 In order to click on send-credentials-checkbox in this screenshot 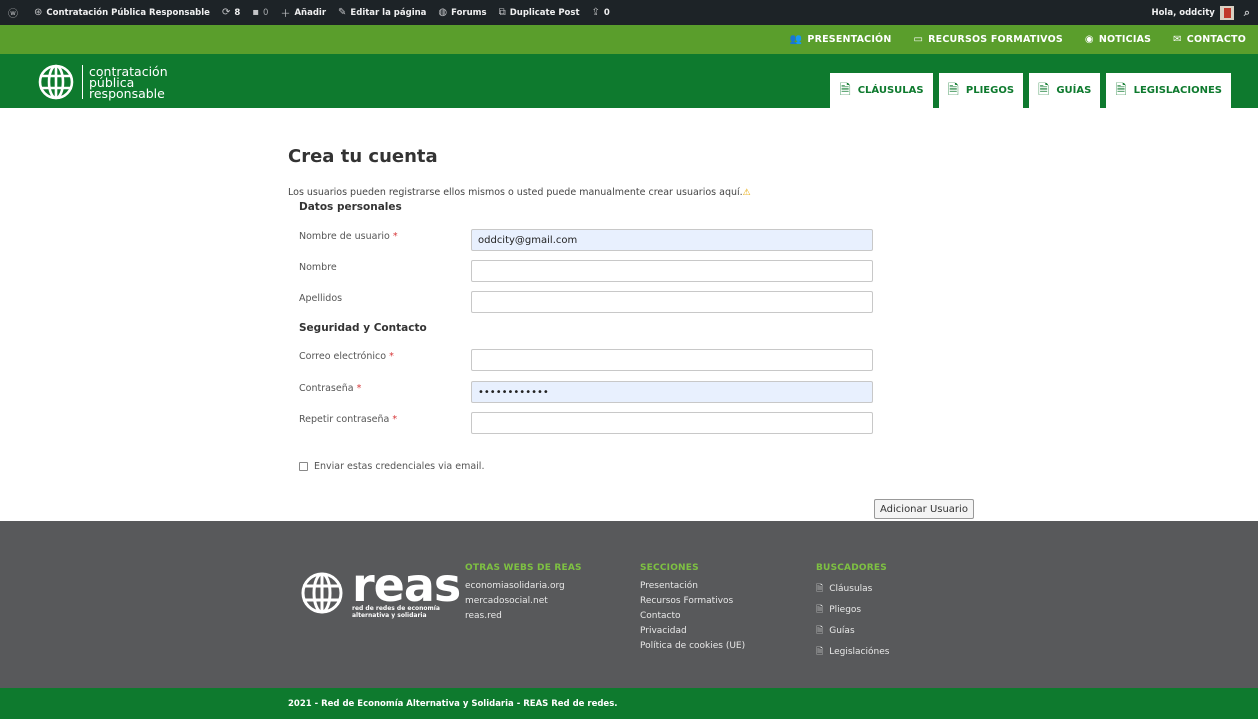, I will do `click(303, 466)`.